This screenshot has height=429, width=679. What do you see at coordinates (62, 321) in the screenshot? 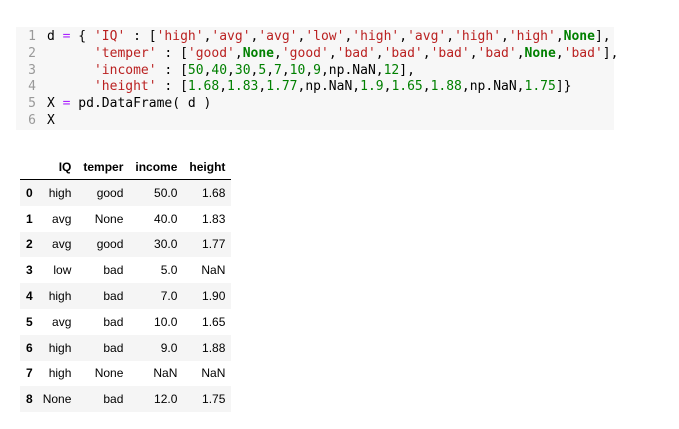
I see `table-cell: avg` at bounding box center [62, 321].